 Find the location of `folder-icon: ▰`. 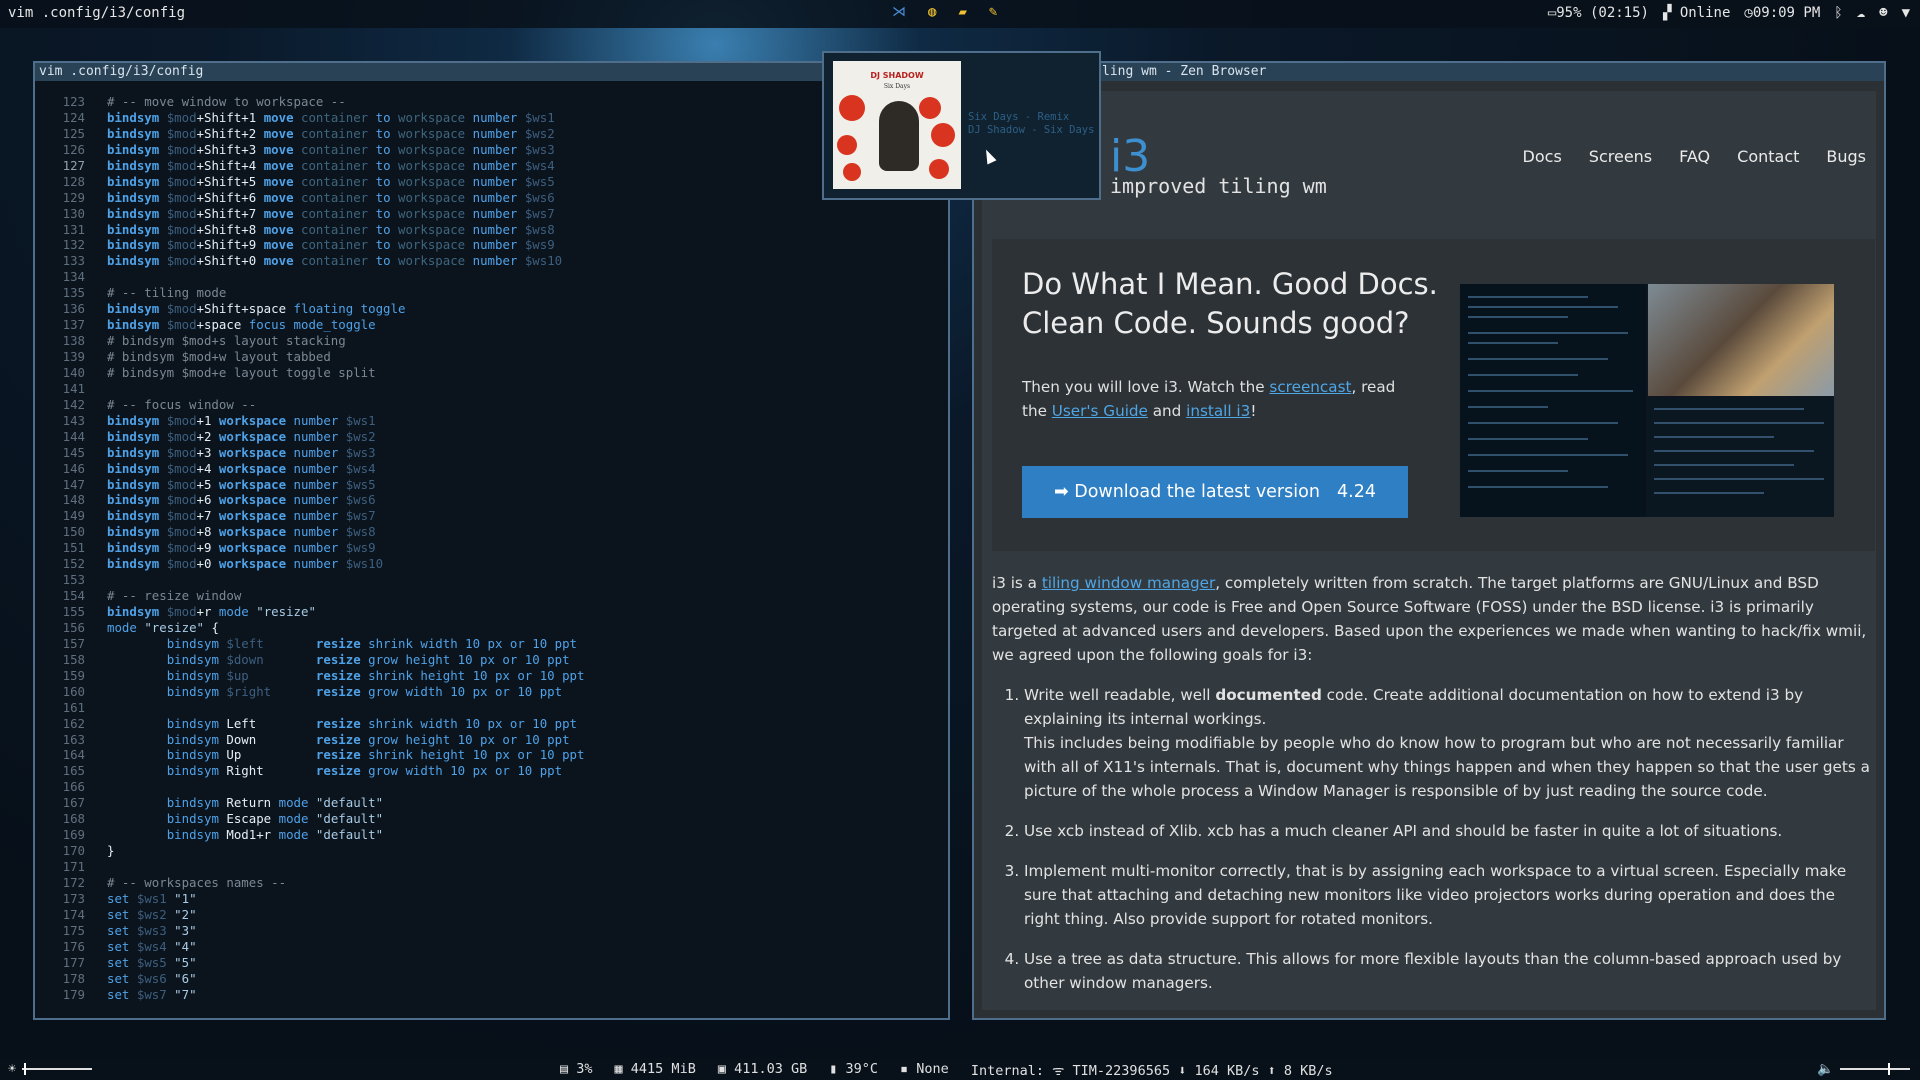

folder-icon: ▰ is located at coordinates (962, 12).